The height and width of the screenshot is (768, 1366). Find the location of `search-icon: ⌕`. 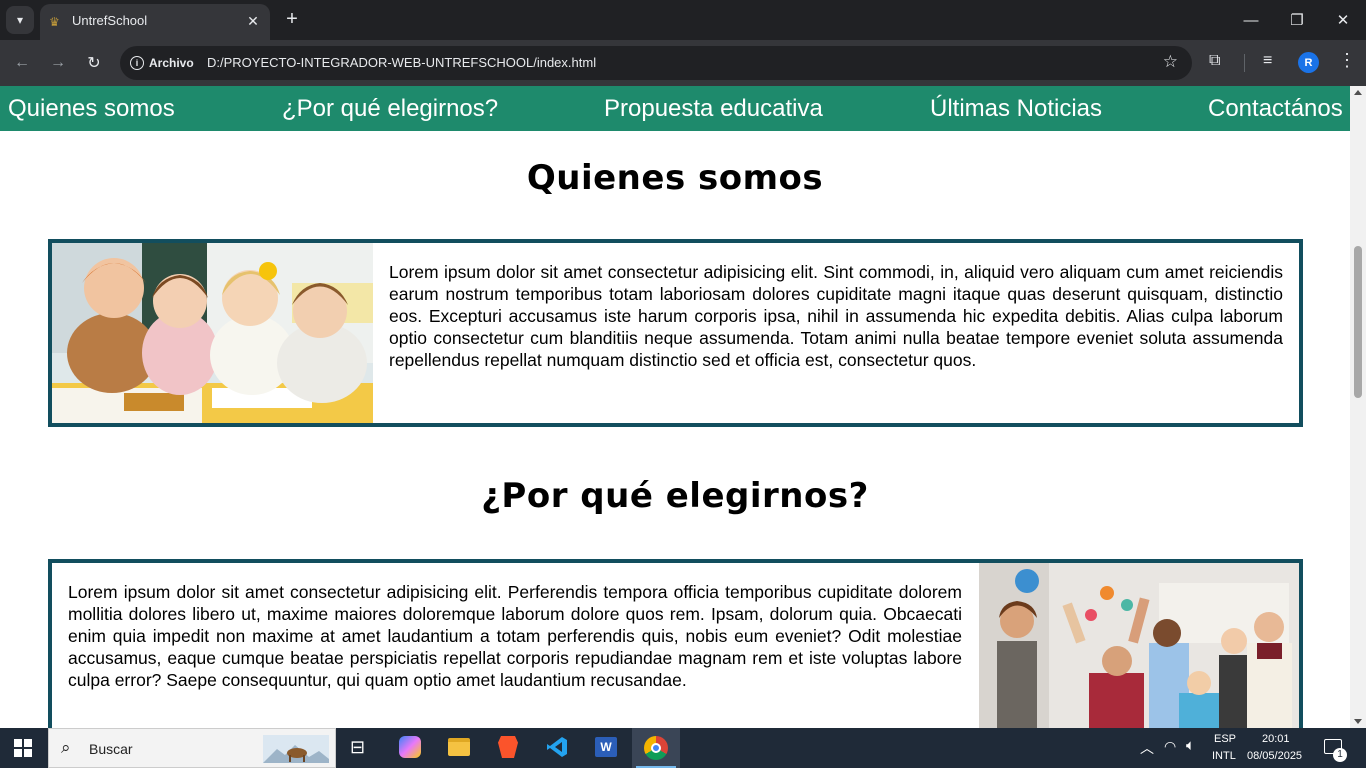

search-icon: ⌕ is located at coordinates (66, 747).